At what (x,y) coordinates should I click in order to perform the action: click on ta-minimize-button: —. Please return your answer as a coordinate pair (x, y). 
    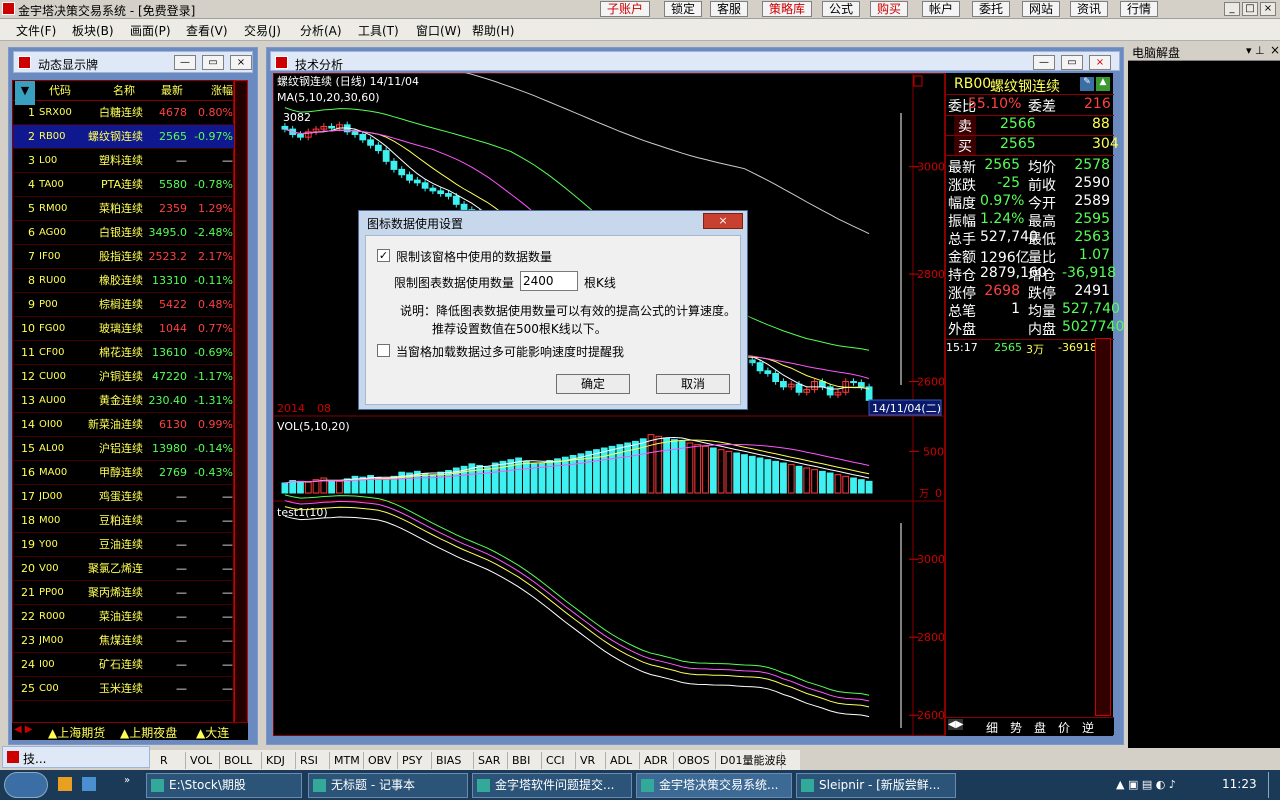
    Looking at the image, I should click on (1044, 62).